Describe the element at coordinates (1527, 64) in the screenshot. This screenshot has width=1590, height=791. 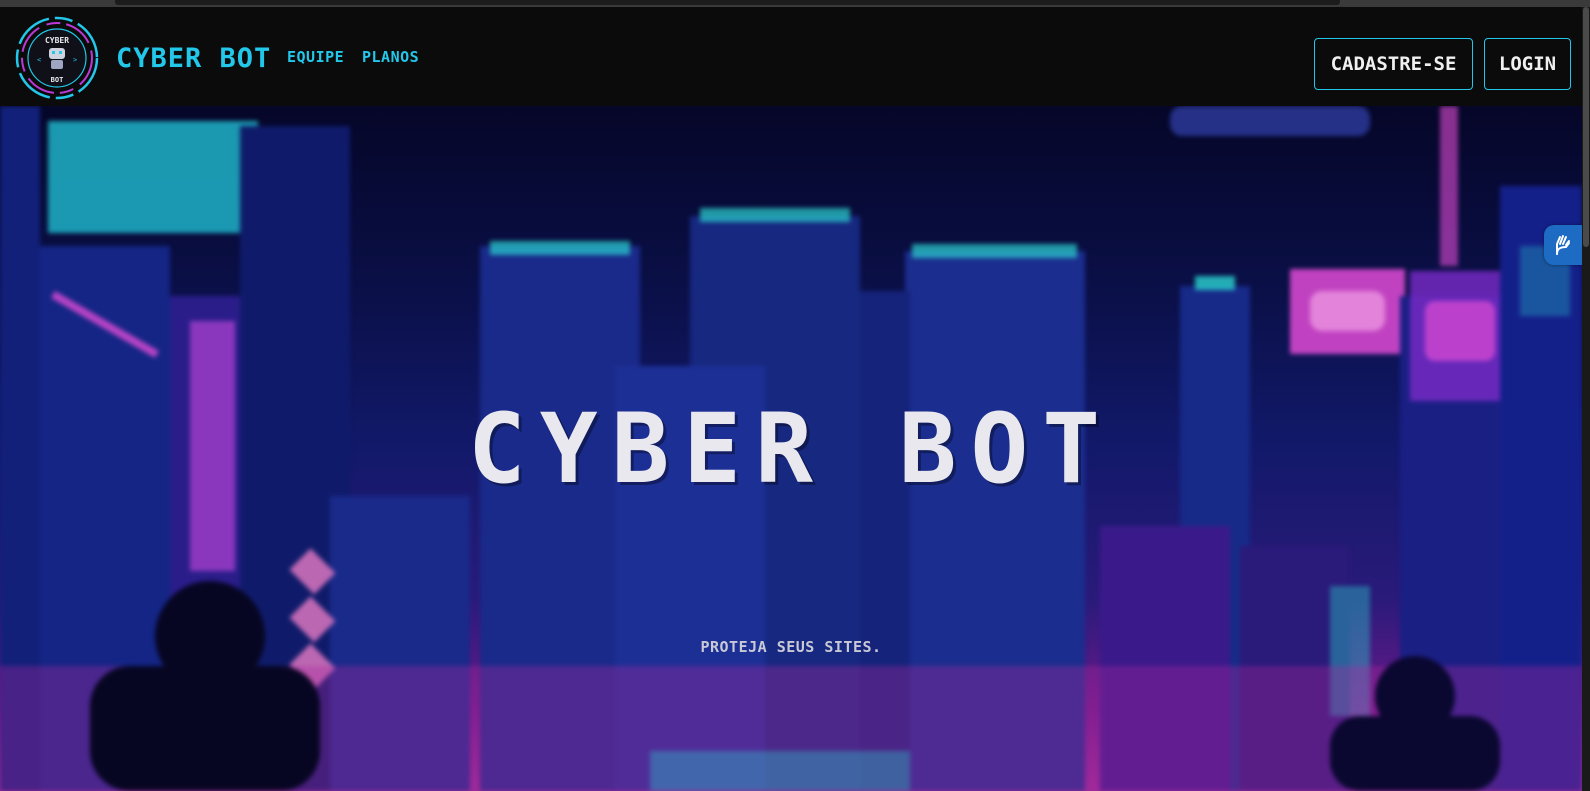
I see `login-button: LOGIN` at that location.